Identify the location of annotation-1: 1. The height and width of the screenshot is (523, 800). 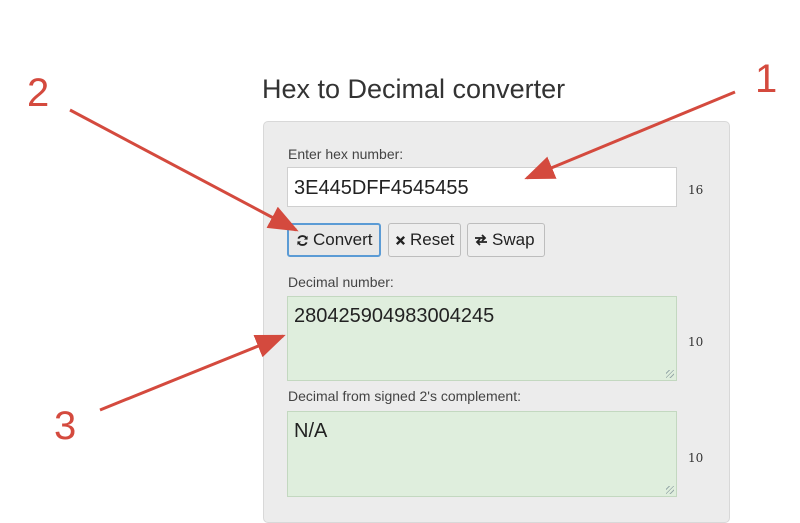
(766, 79).